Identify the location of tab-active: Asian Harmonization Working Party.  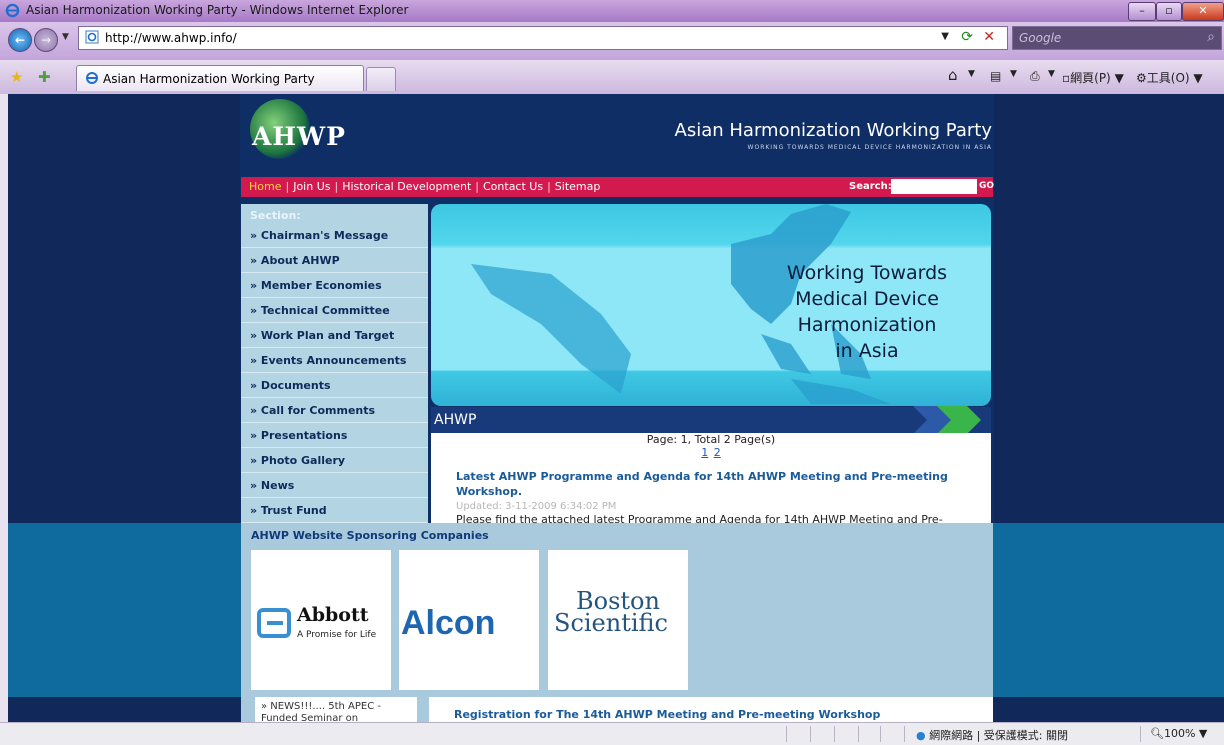
(220, 78).